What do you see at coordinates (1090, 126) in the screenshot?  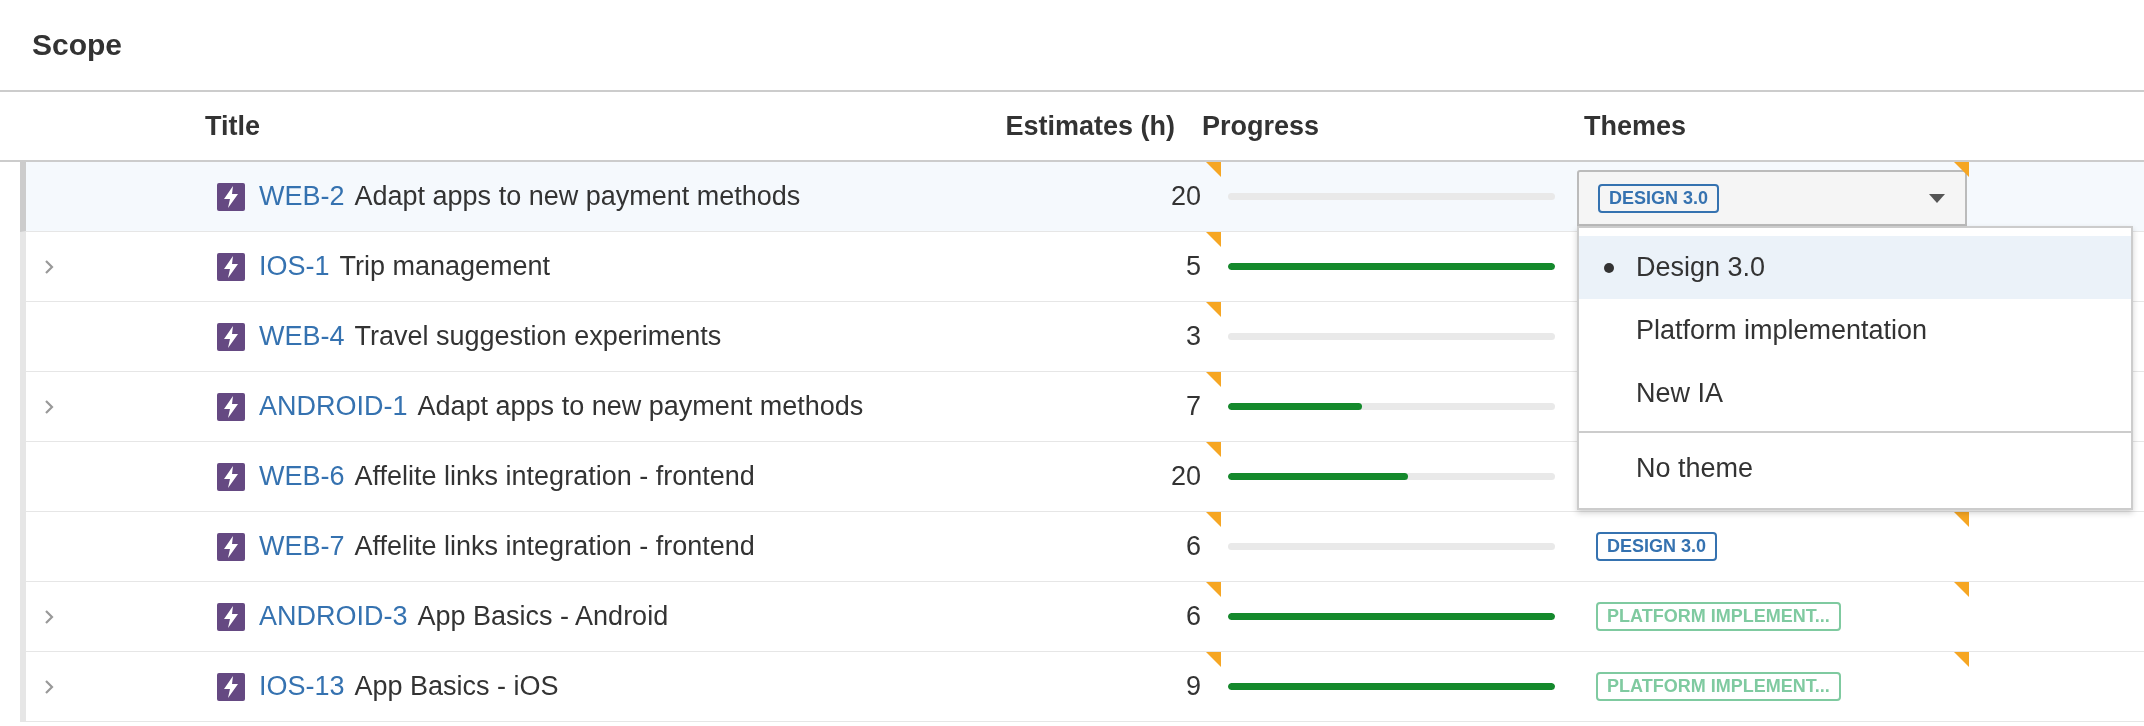 I see `column-header: Estimates (h)` at bounding box center [1090, 126].